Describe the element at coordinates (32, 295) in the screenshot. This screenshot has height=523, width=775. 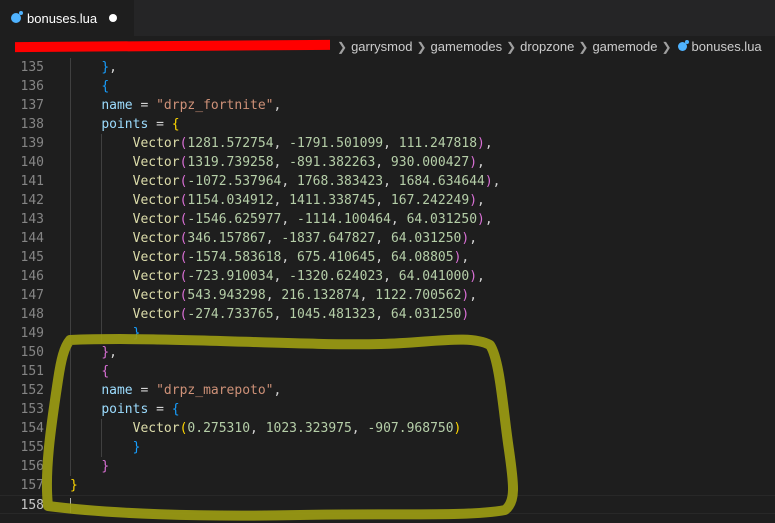
I see `line-number: 147` at that location.